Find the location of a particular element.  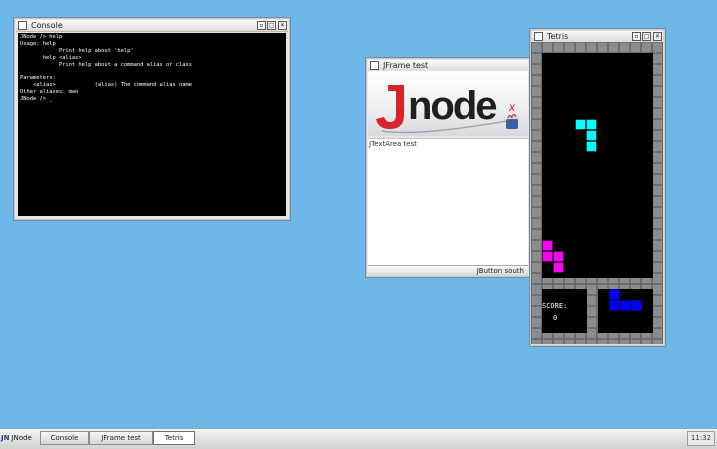

task-label: Console is located at coordinates (64, 438).